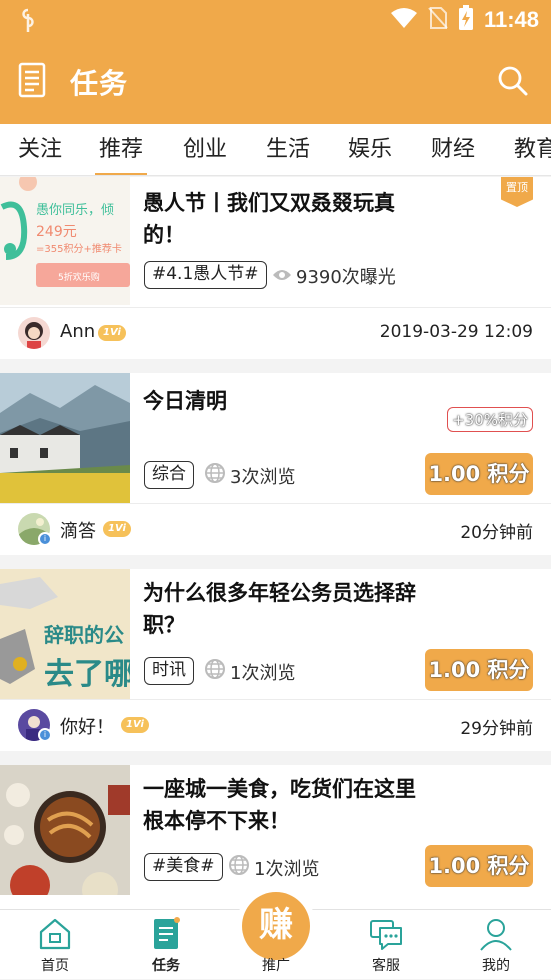 The width and height of the screenshot is (551, 980). I want to click on eye-icon, so click(282, 276).